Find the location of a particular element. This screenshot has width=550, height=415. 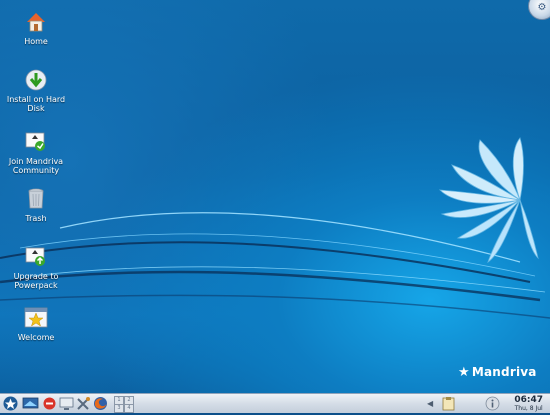

desktop-icon-join-mandriva-community: Join Mandriva Community is located at coordinates (36, 152).